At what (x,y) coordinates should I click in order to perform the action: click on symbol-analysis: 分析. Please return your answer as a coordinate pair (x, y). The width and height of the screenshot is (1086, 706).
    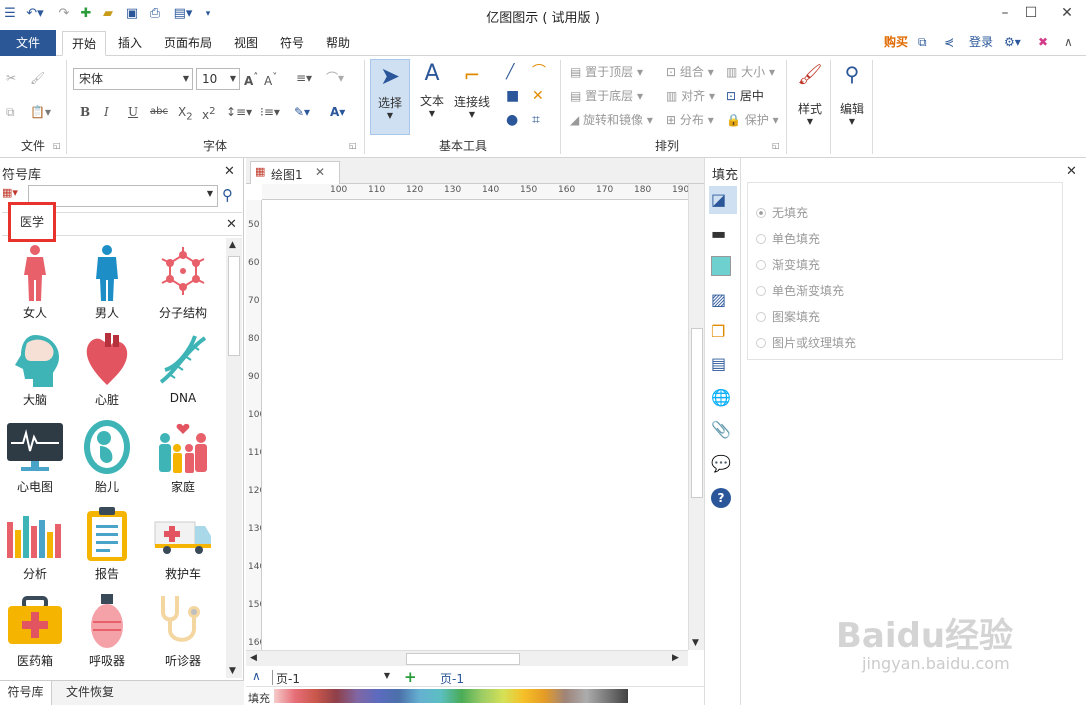
    Looking at the image, I should click on (35, 542).